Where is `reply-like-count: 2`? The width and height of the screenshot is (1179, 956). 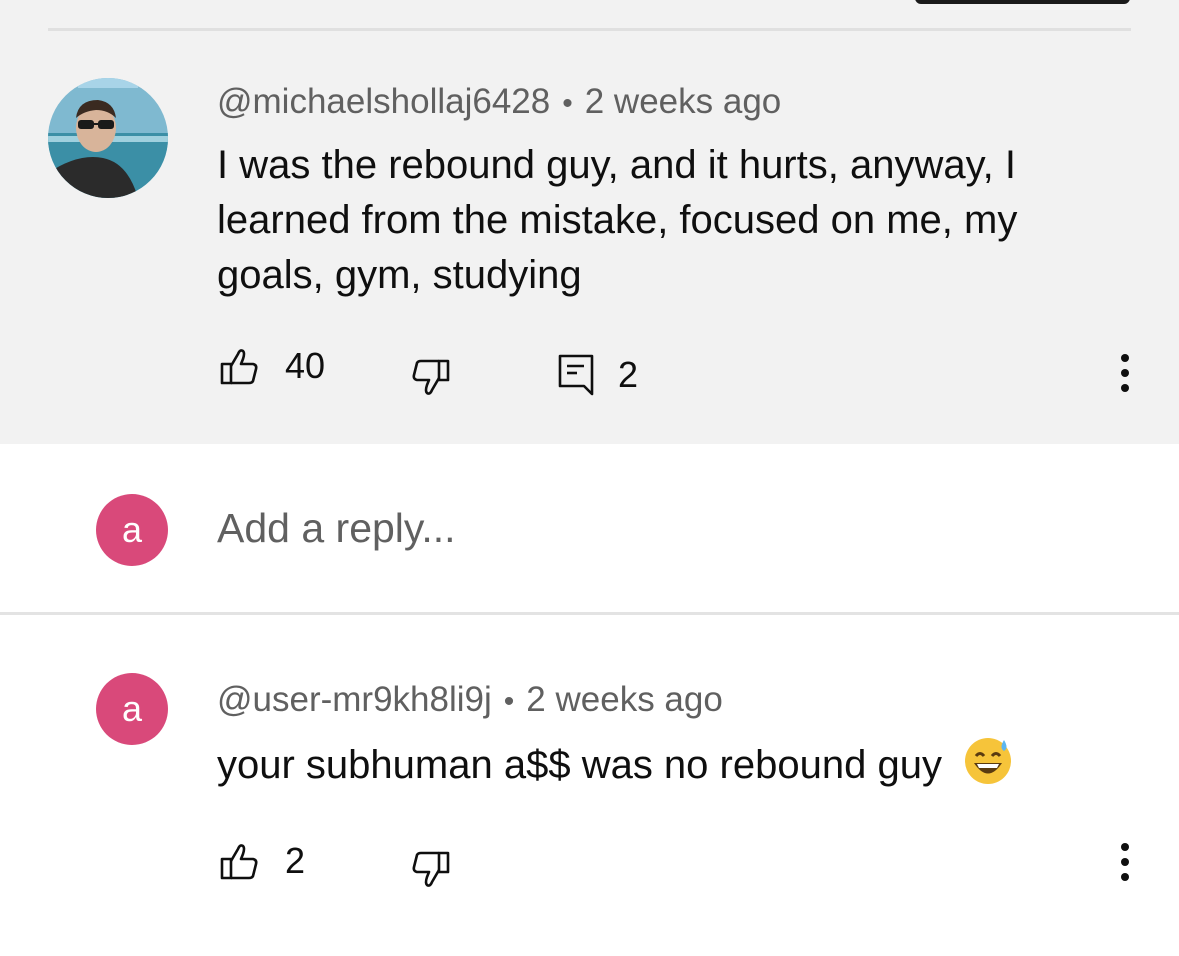
reply-like-count: 2 is located at coordinates (295, 860).